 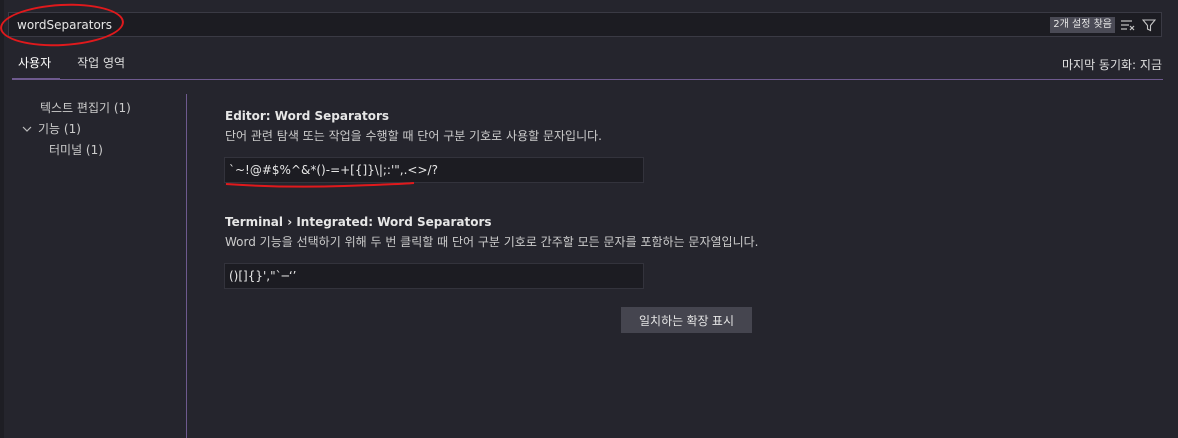 I want to click on window-edge, so click(x=2, y=219).